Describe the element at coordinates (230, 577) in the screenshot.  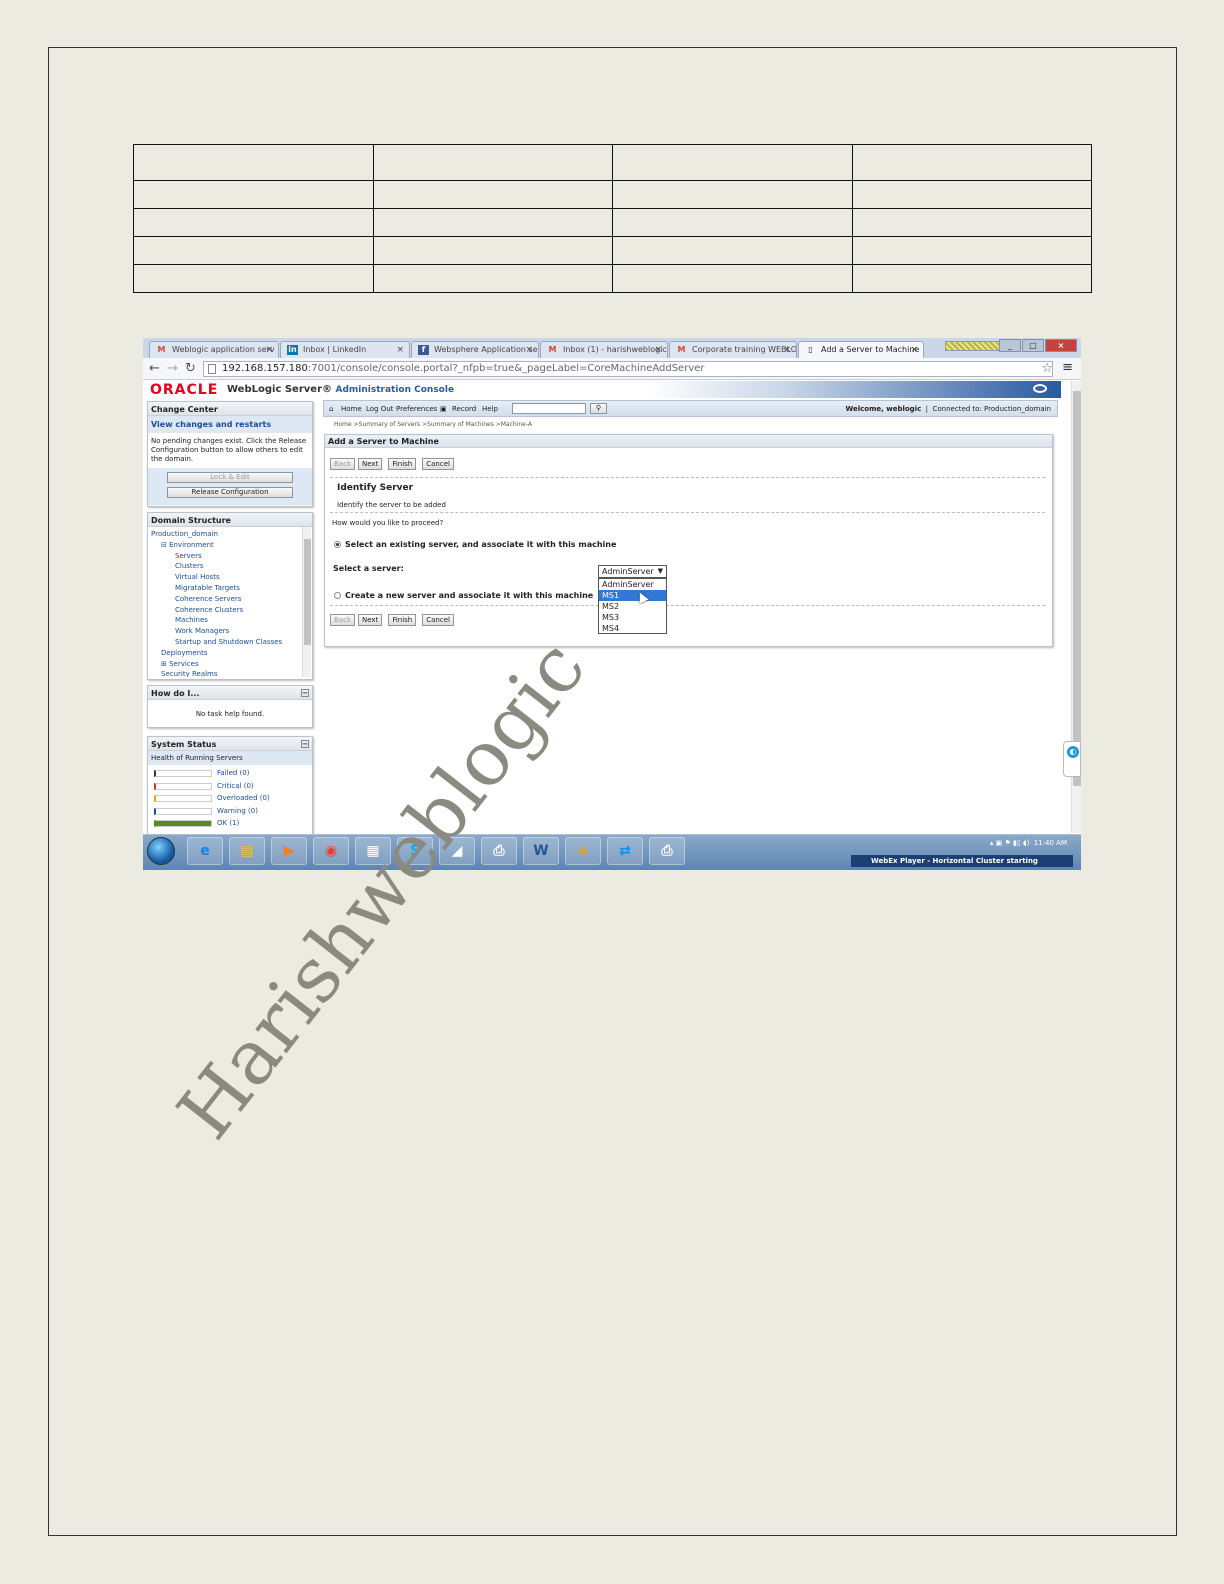
I see `tree-item: Virtual Hosts` at that location.